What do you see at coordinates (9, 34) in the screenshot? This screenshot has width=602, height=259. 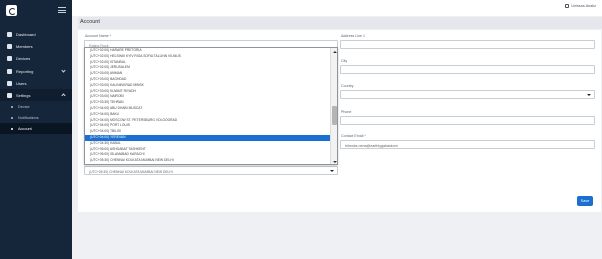 I see `dashboard-icon` at bounding box center [9, 34].